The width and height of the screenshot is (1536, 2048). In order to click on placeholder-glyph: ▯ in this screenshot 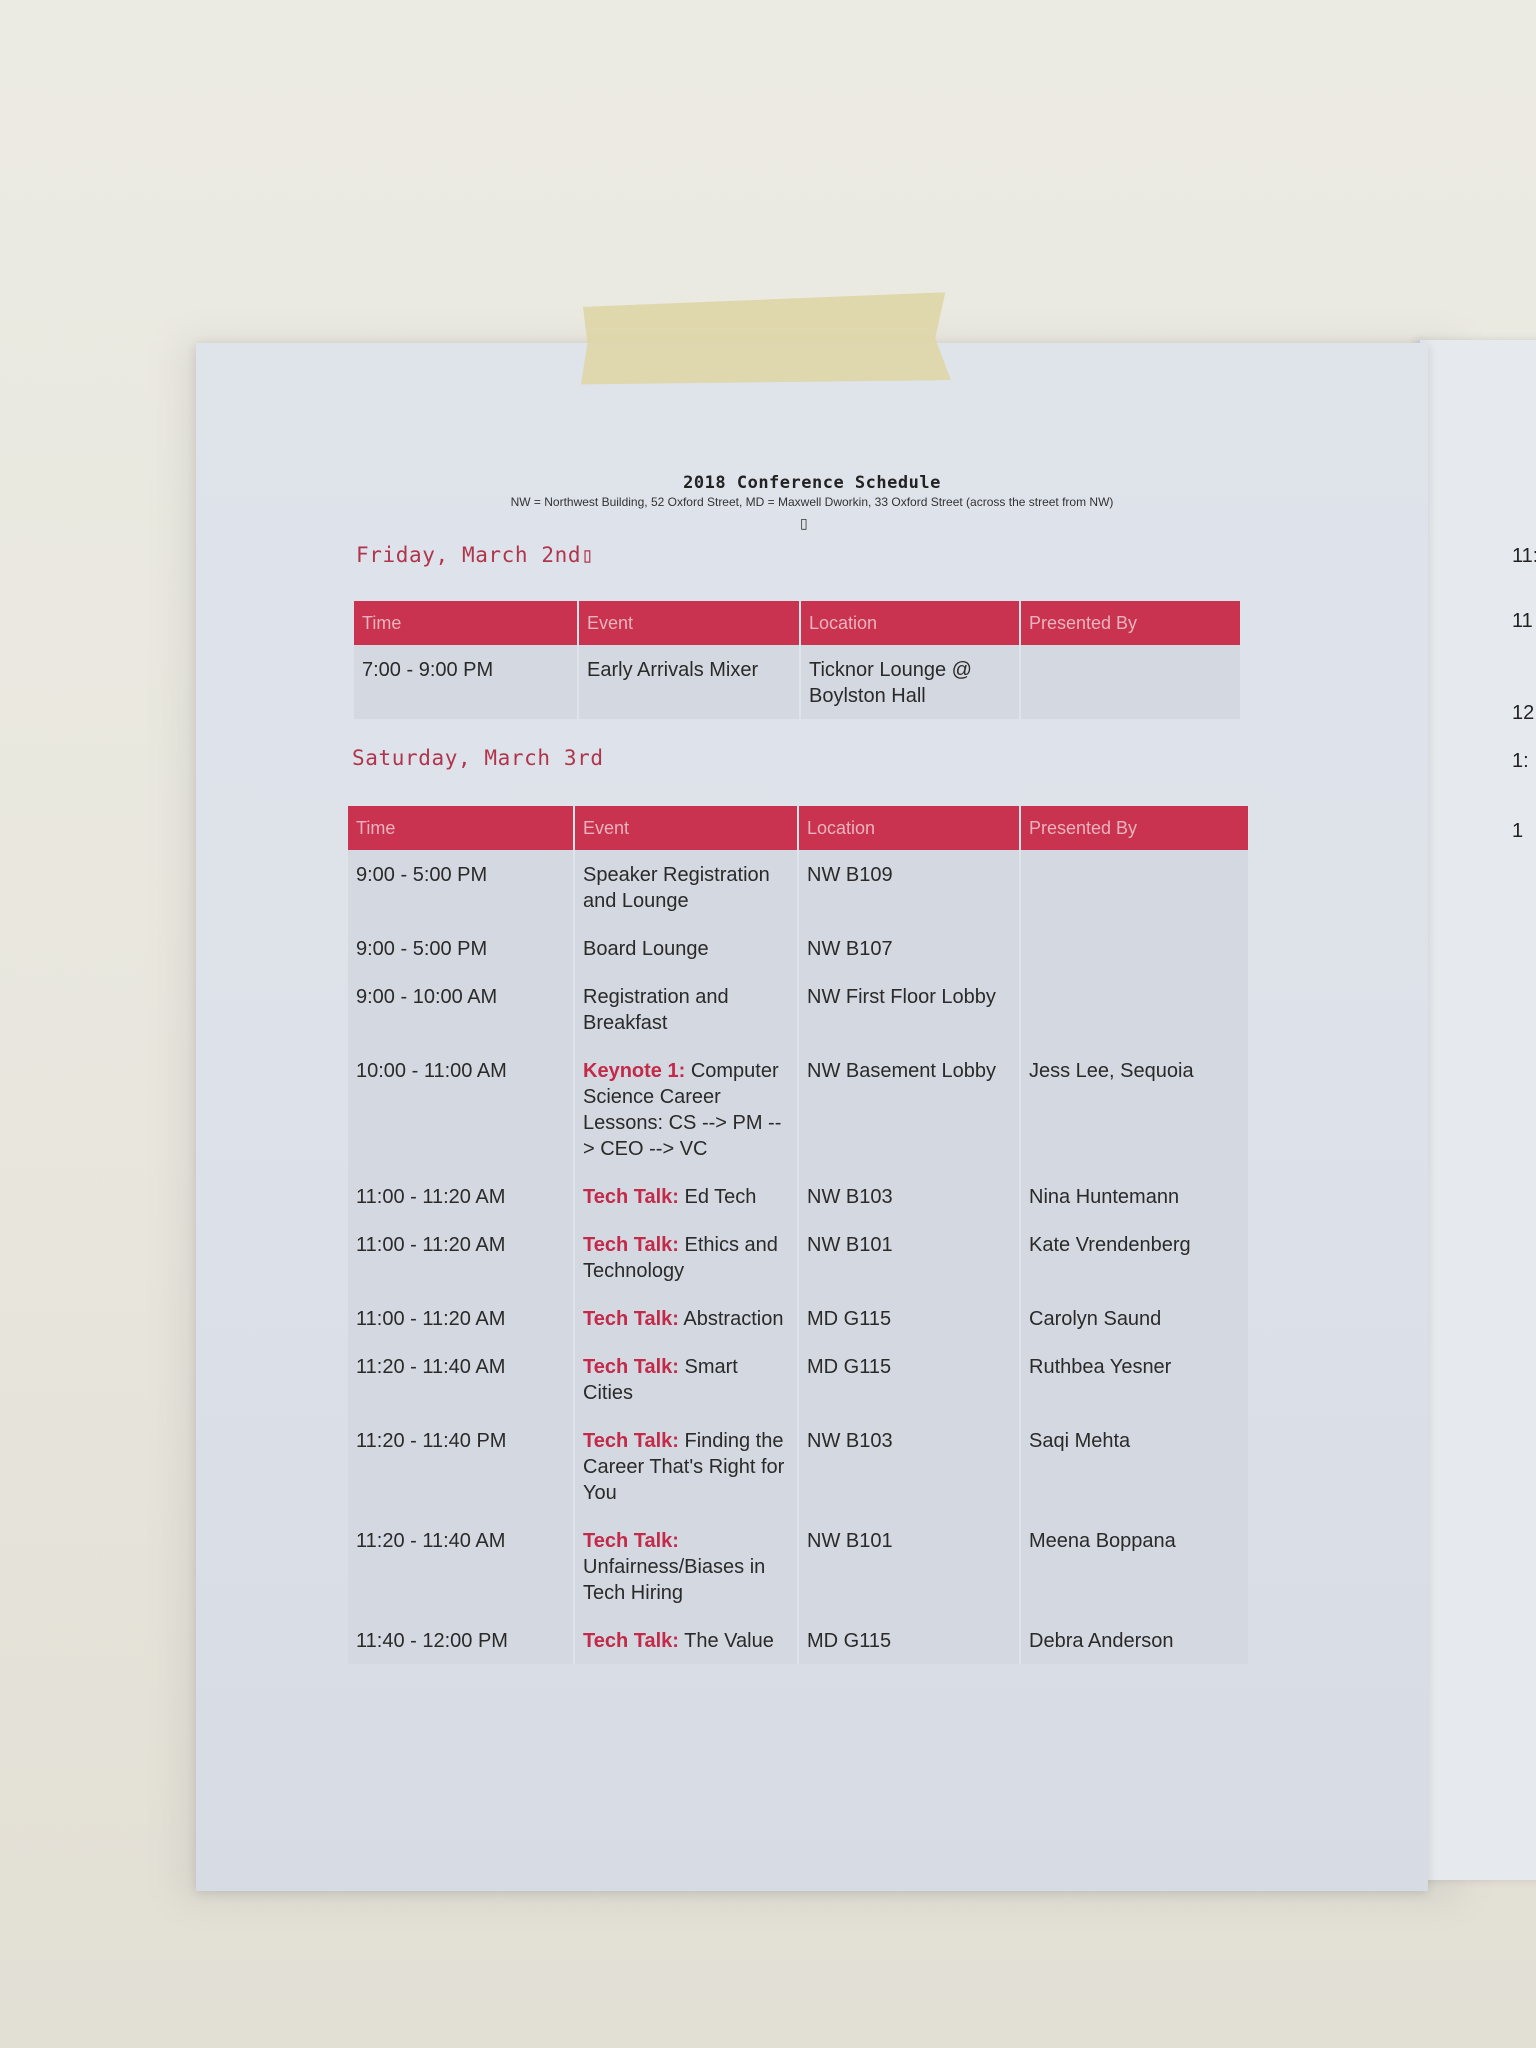, I will do `click(804, 523)`.